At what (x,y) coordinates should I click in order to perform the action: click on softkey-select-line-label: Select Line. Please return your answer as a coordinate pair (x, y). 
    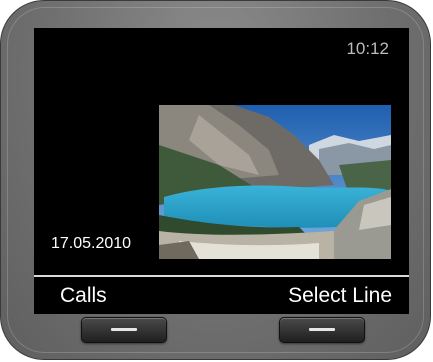
    Looking at the image, I should click on (340, 295).